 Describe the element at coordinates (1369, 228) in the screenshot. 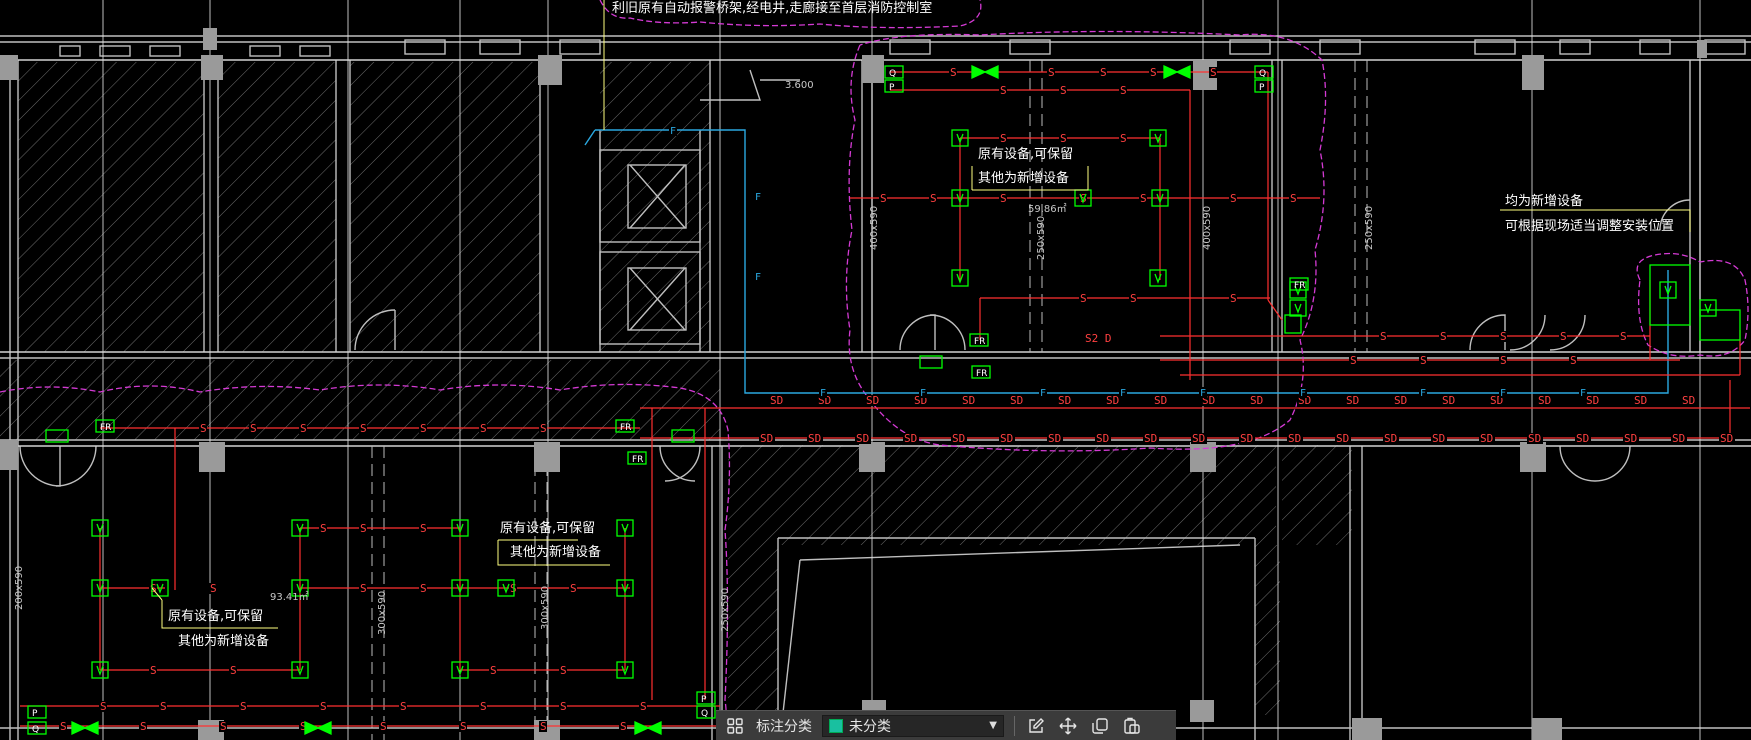

I see `dim-250x590-b: 250x590` at that location.